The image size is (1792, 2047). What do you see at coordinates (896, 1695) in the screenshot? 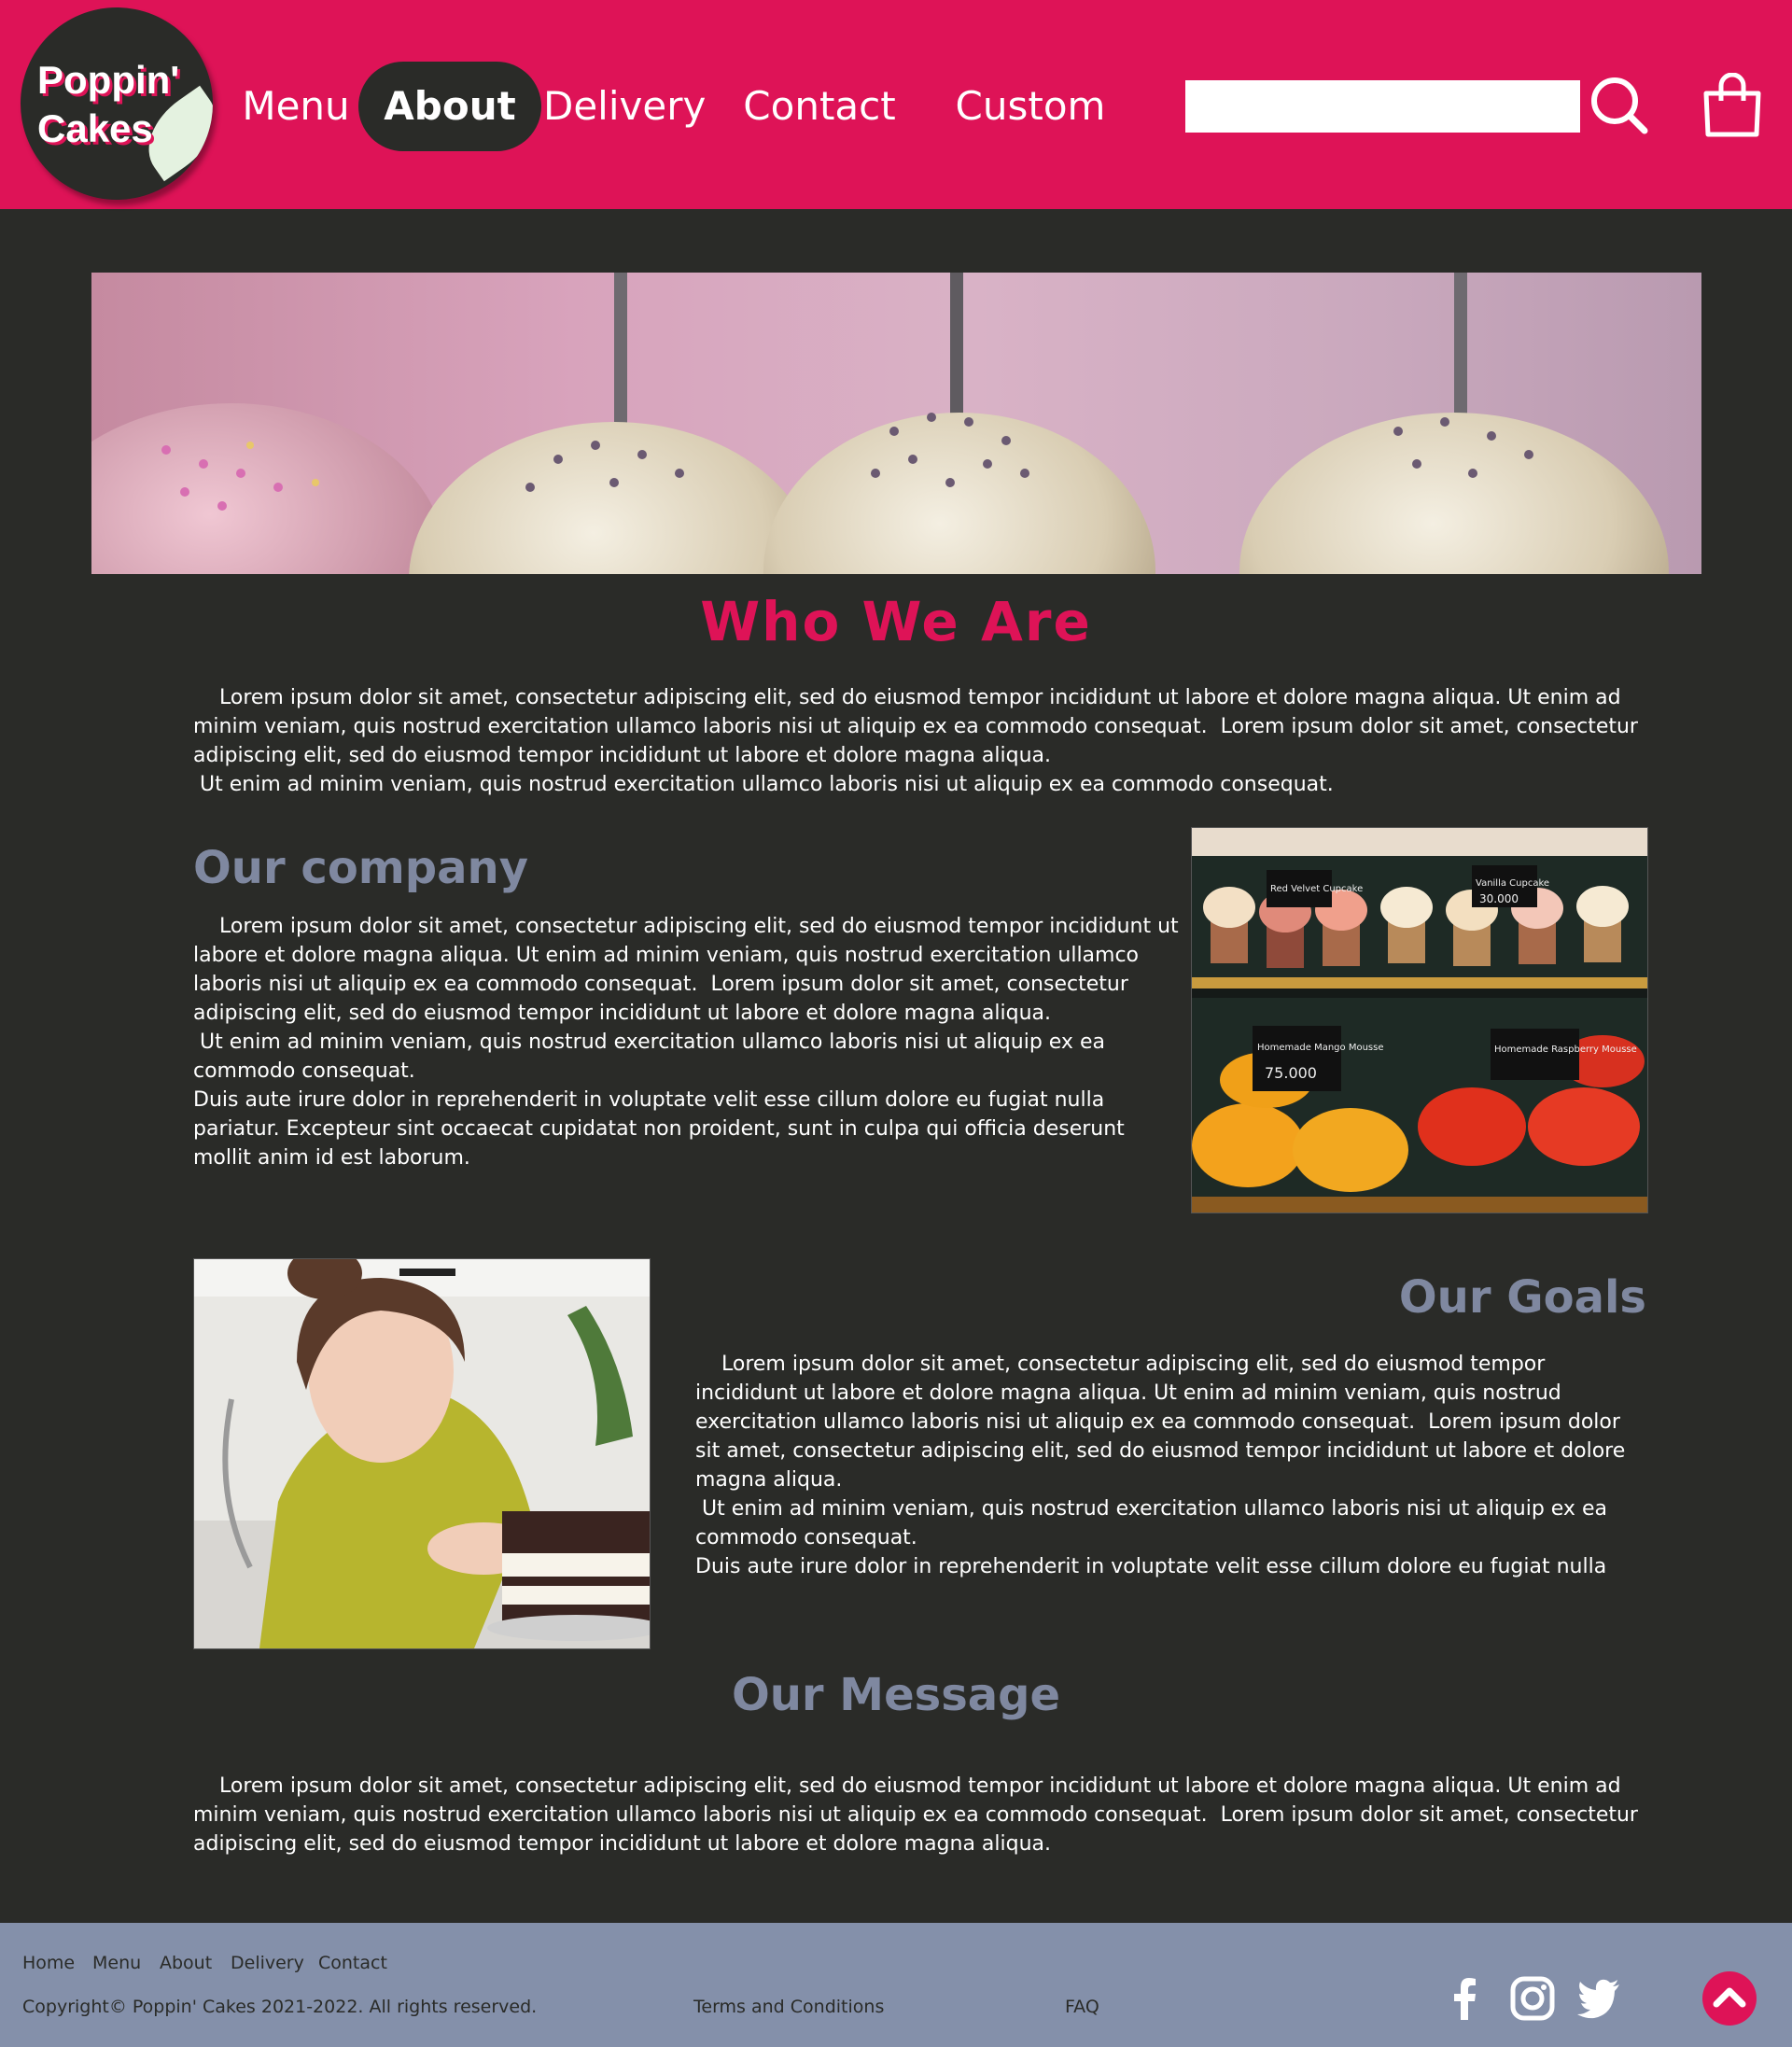
I see `our-message-title: Our Message` at bounding box center [896, 1695].